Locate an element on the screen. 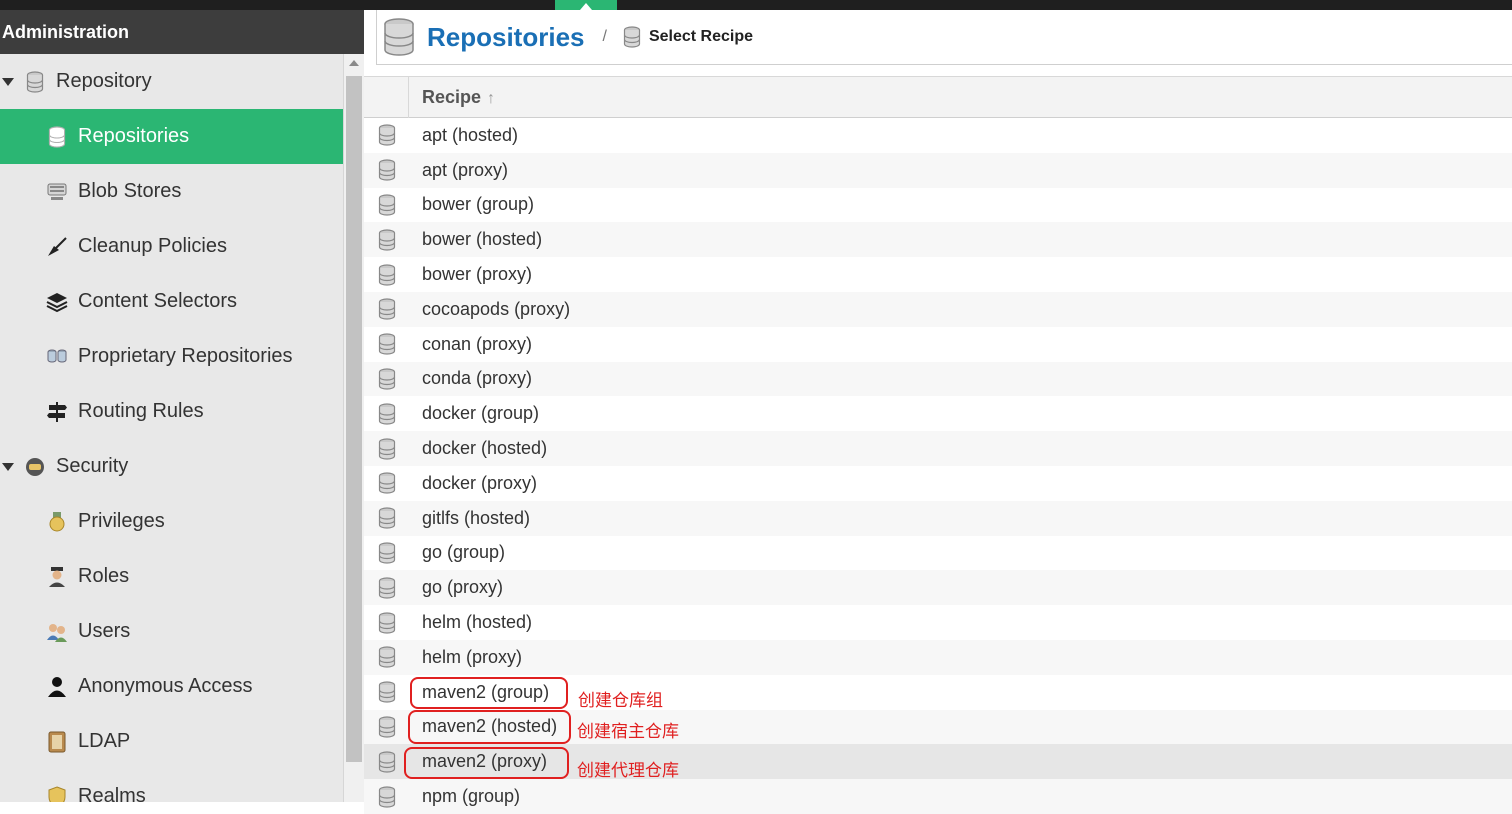  recipe-row: helm (proxy) is located at coordinates (938, 657).